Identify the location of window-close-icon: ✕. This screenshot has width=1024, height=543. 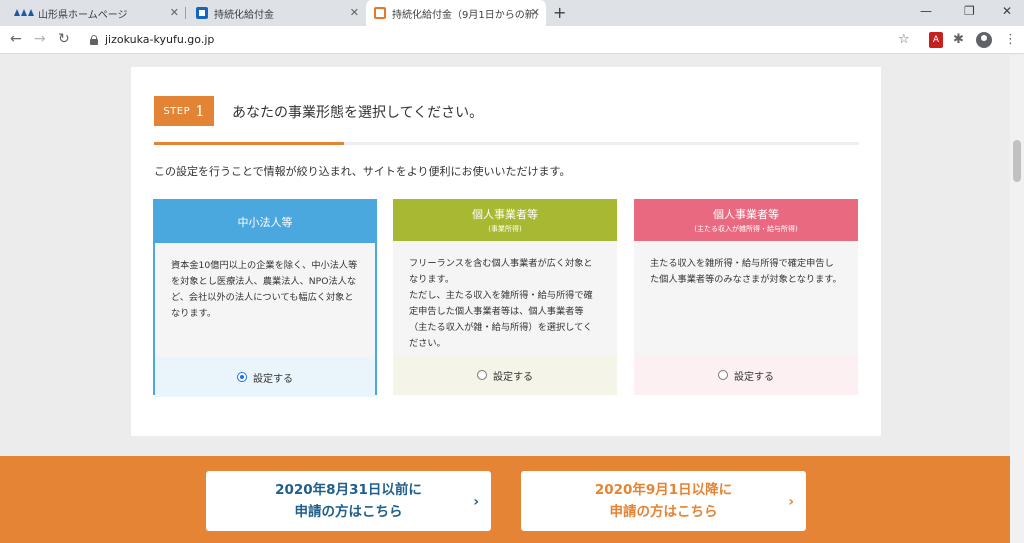
(1007, 11).